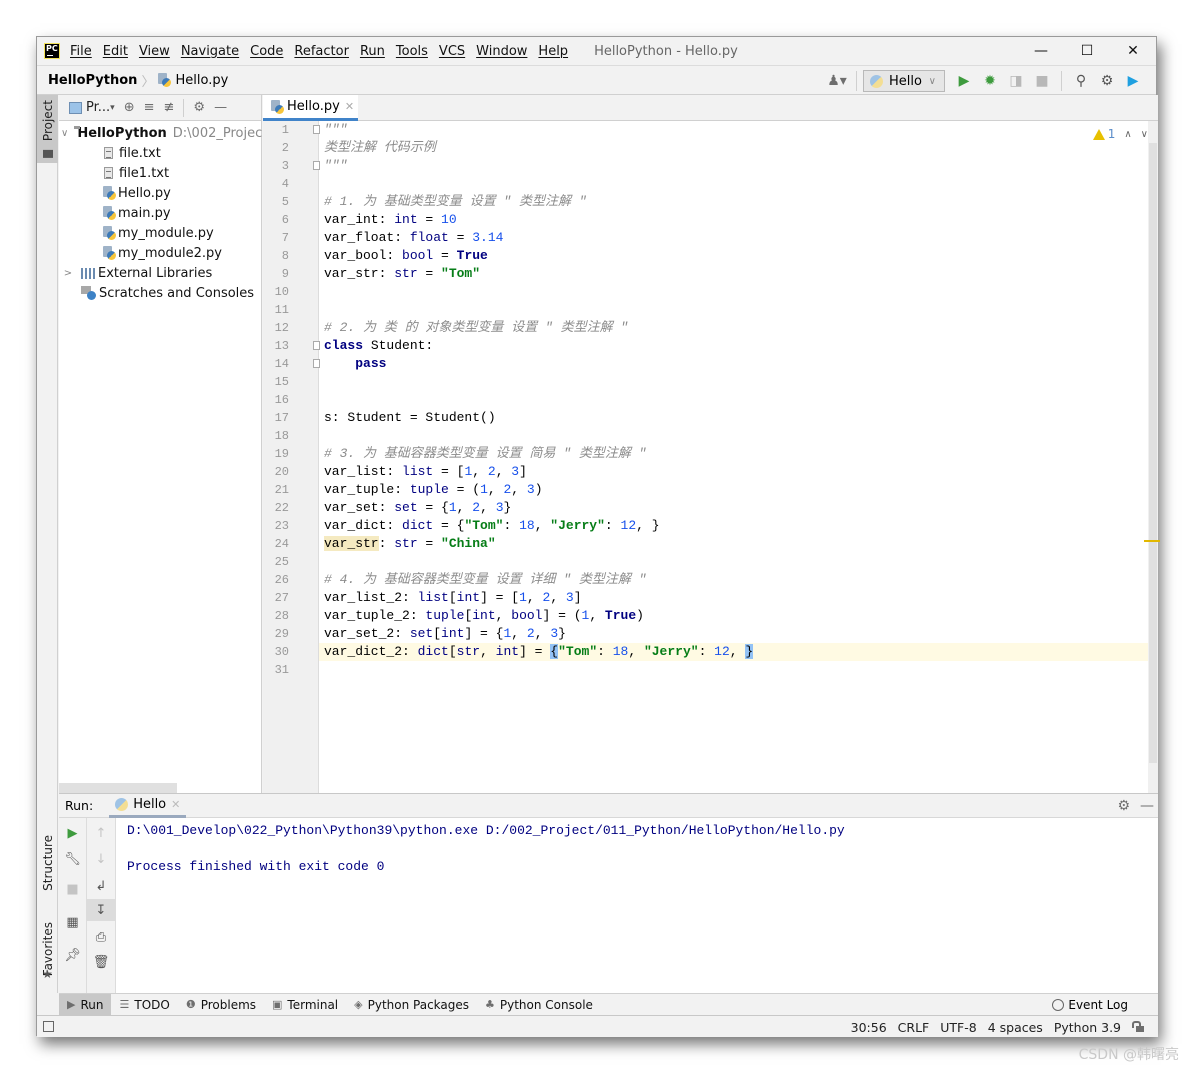 The width and height of the screenshot is (1193, 1072). I want to click on search-icon: ⚲, so click(1081, 81).